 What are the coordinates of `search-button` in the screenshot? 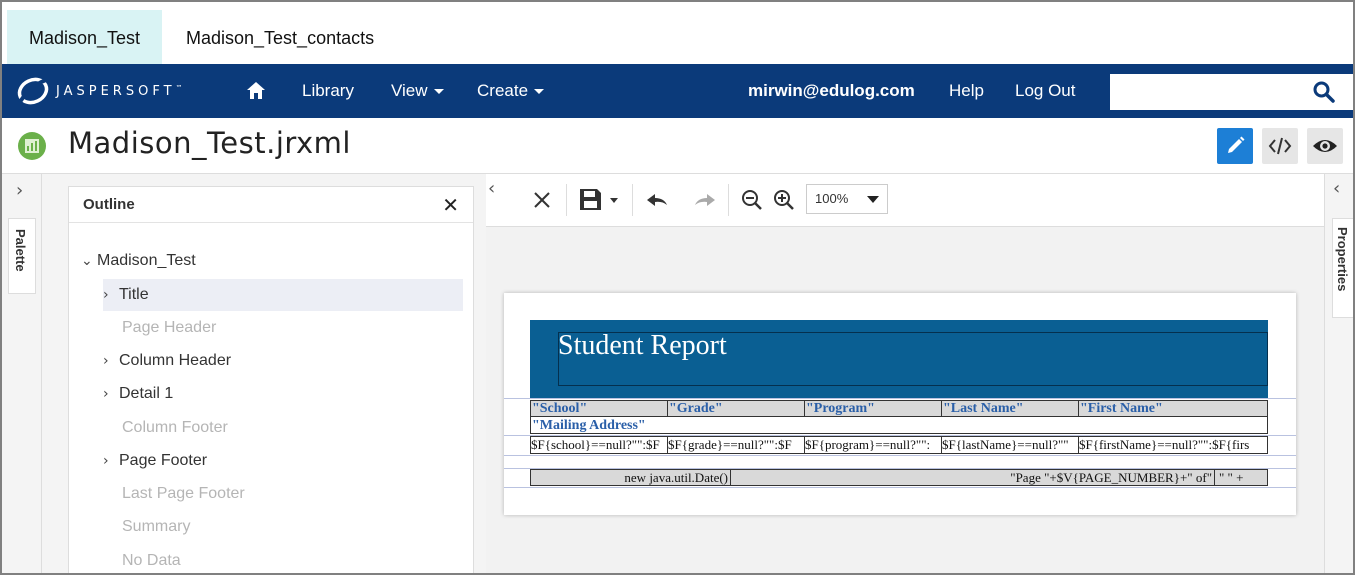 It's located at (1324, 94).